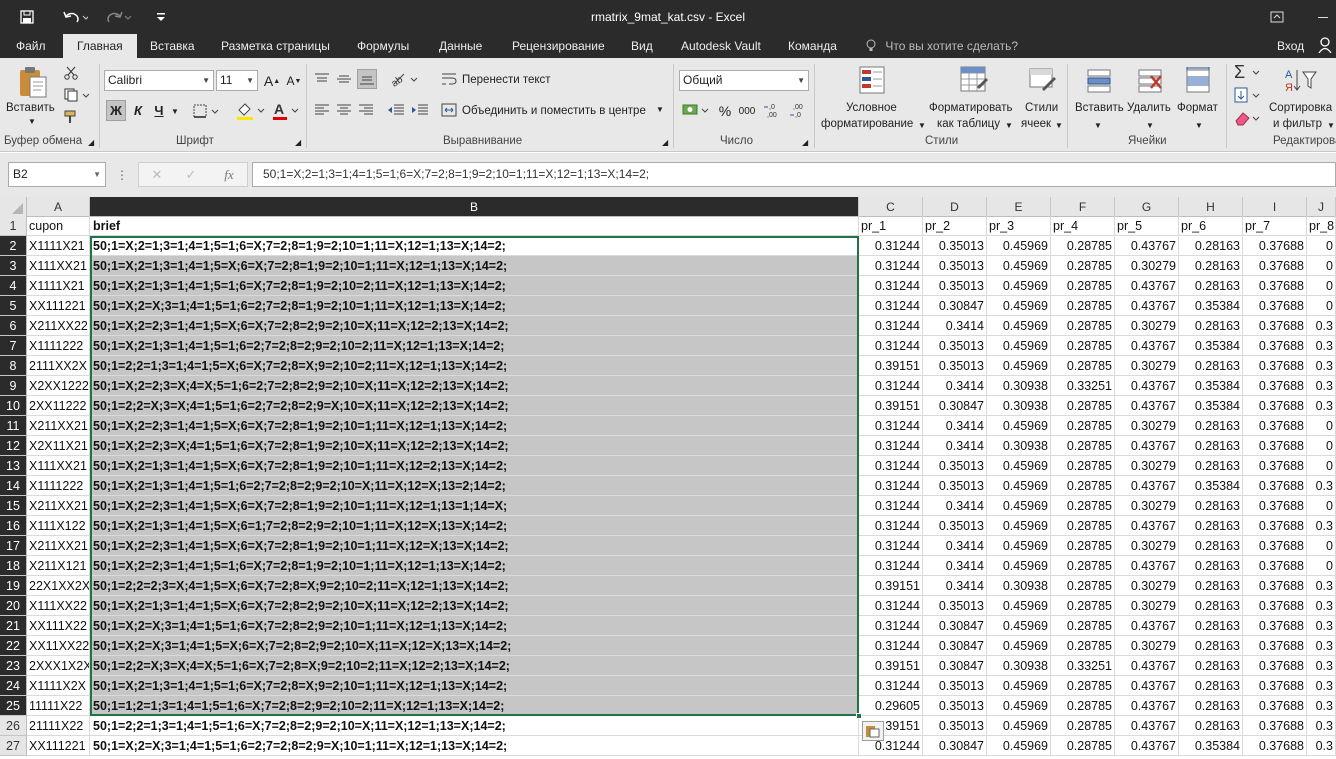  What do you see at coordinates (157, 174) in the screenshot?
I see `cancel-icon: ✕` at bounding box center [157, 174].